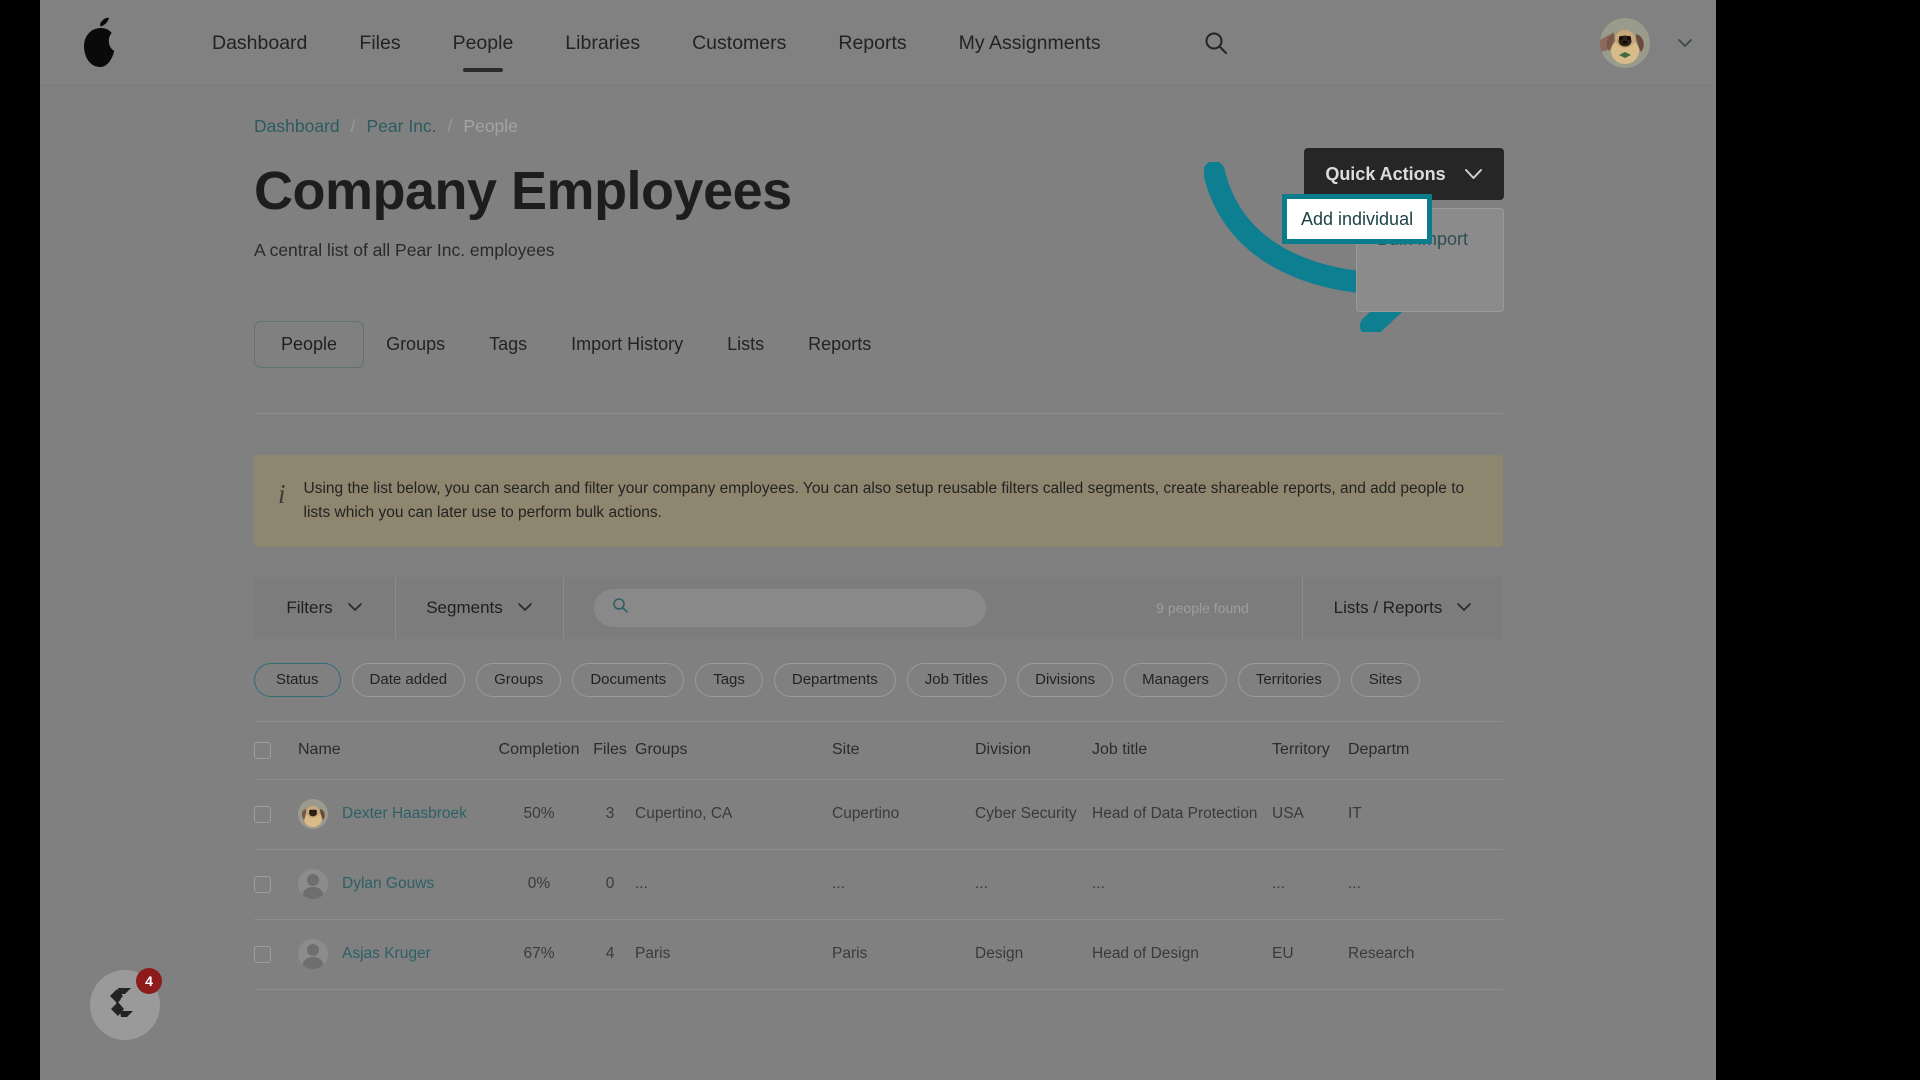 This screenshot has height=1080, width=1920. I want to click on pear-logo-icon, so click(101, 43).